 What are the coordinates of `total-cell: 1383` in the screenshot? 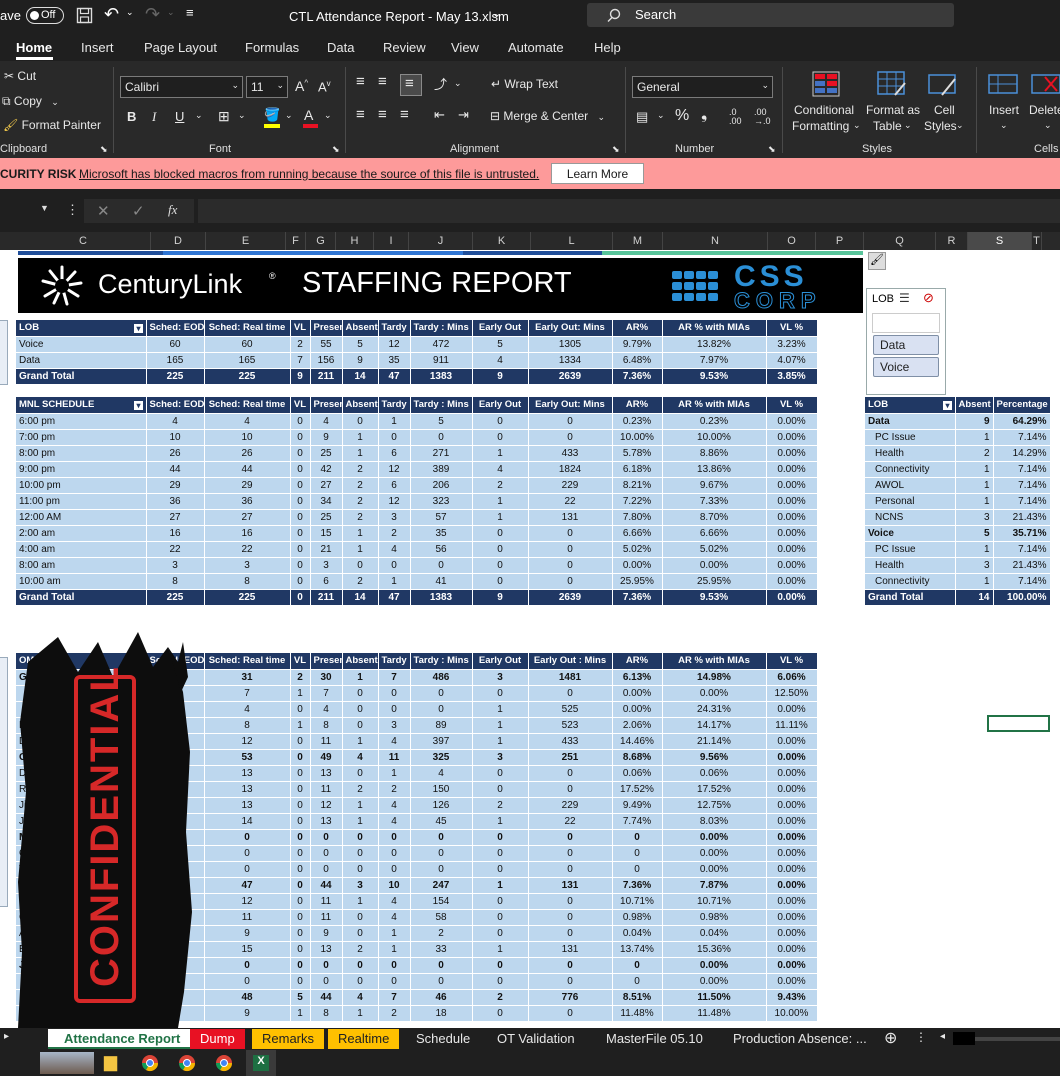 It's located at (441, 597).